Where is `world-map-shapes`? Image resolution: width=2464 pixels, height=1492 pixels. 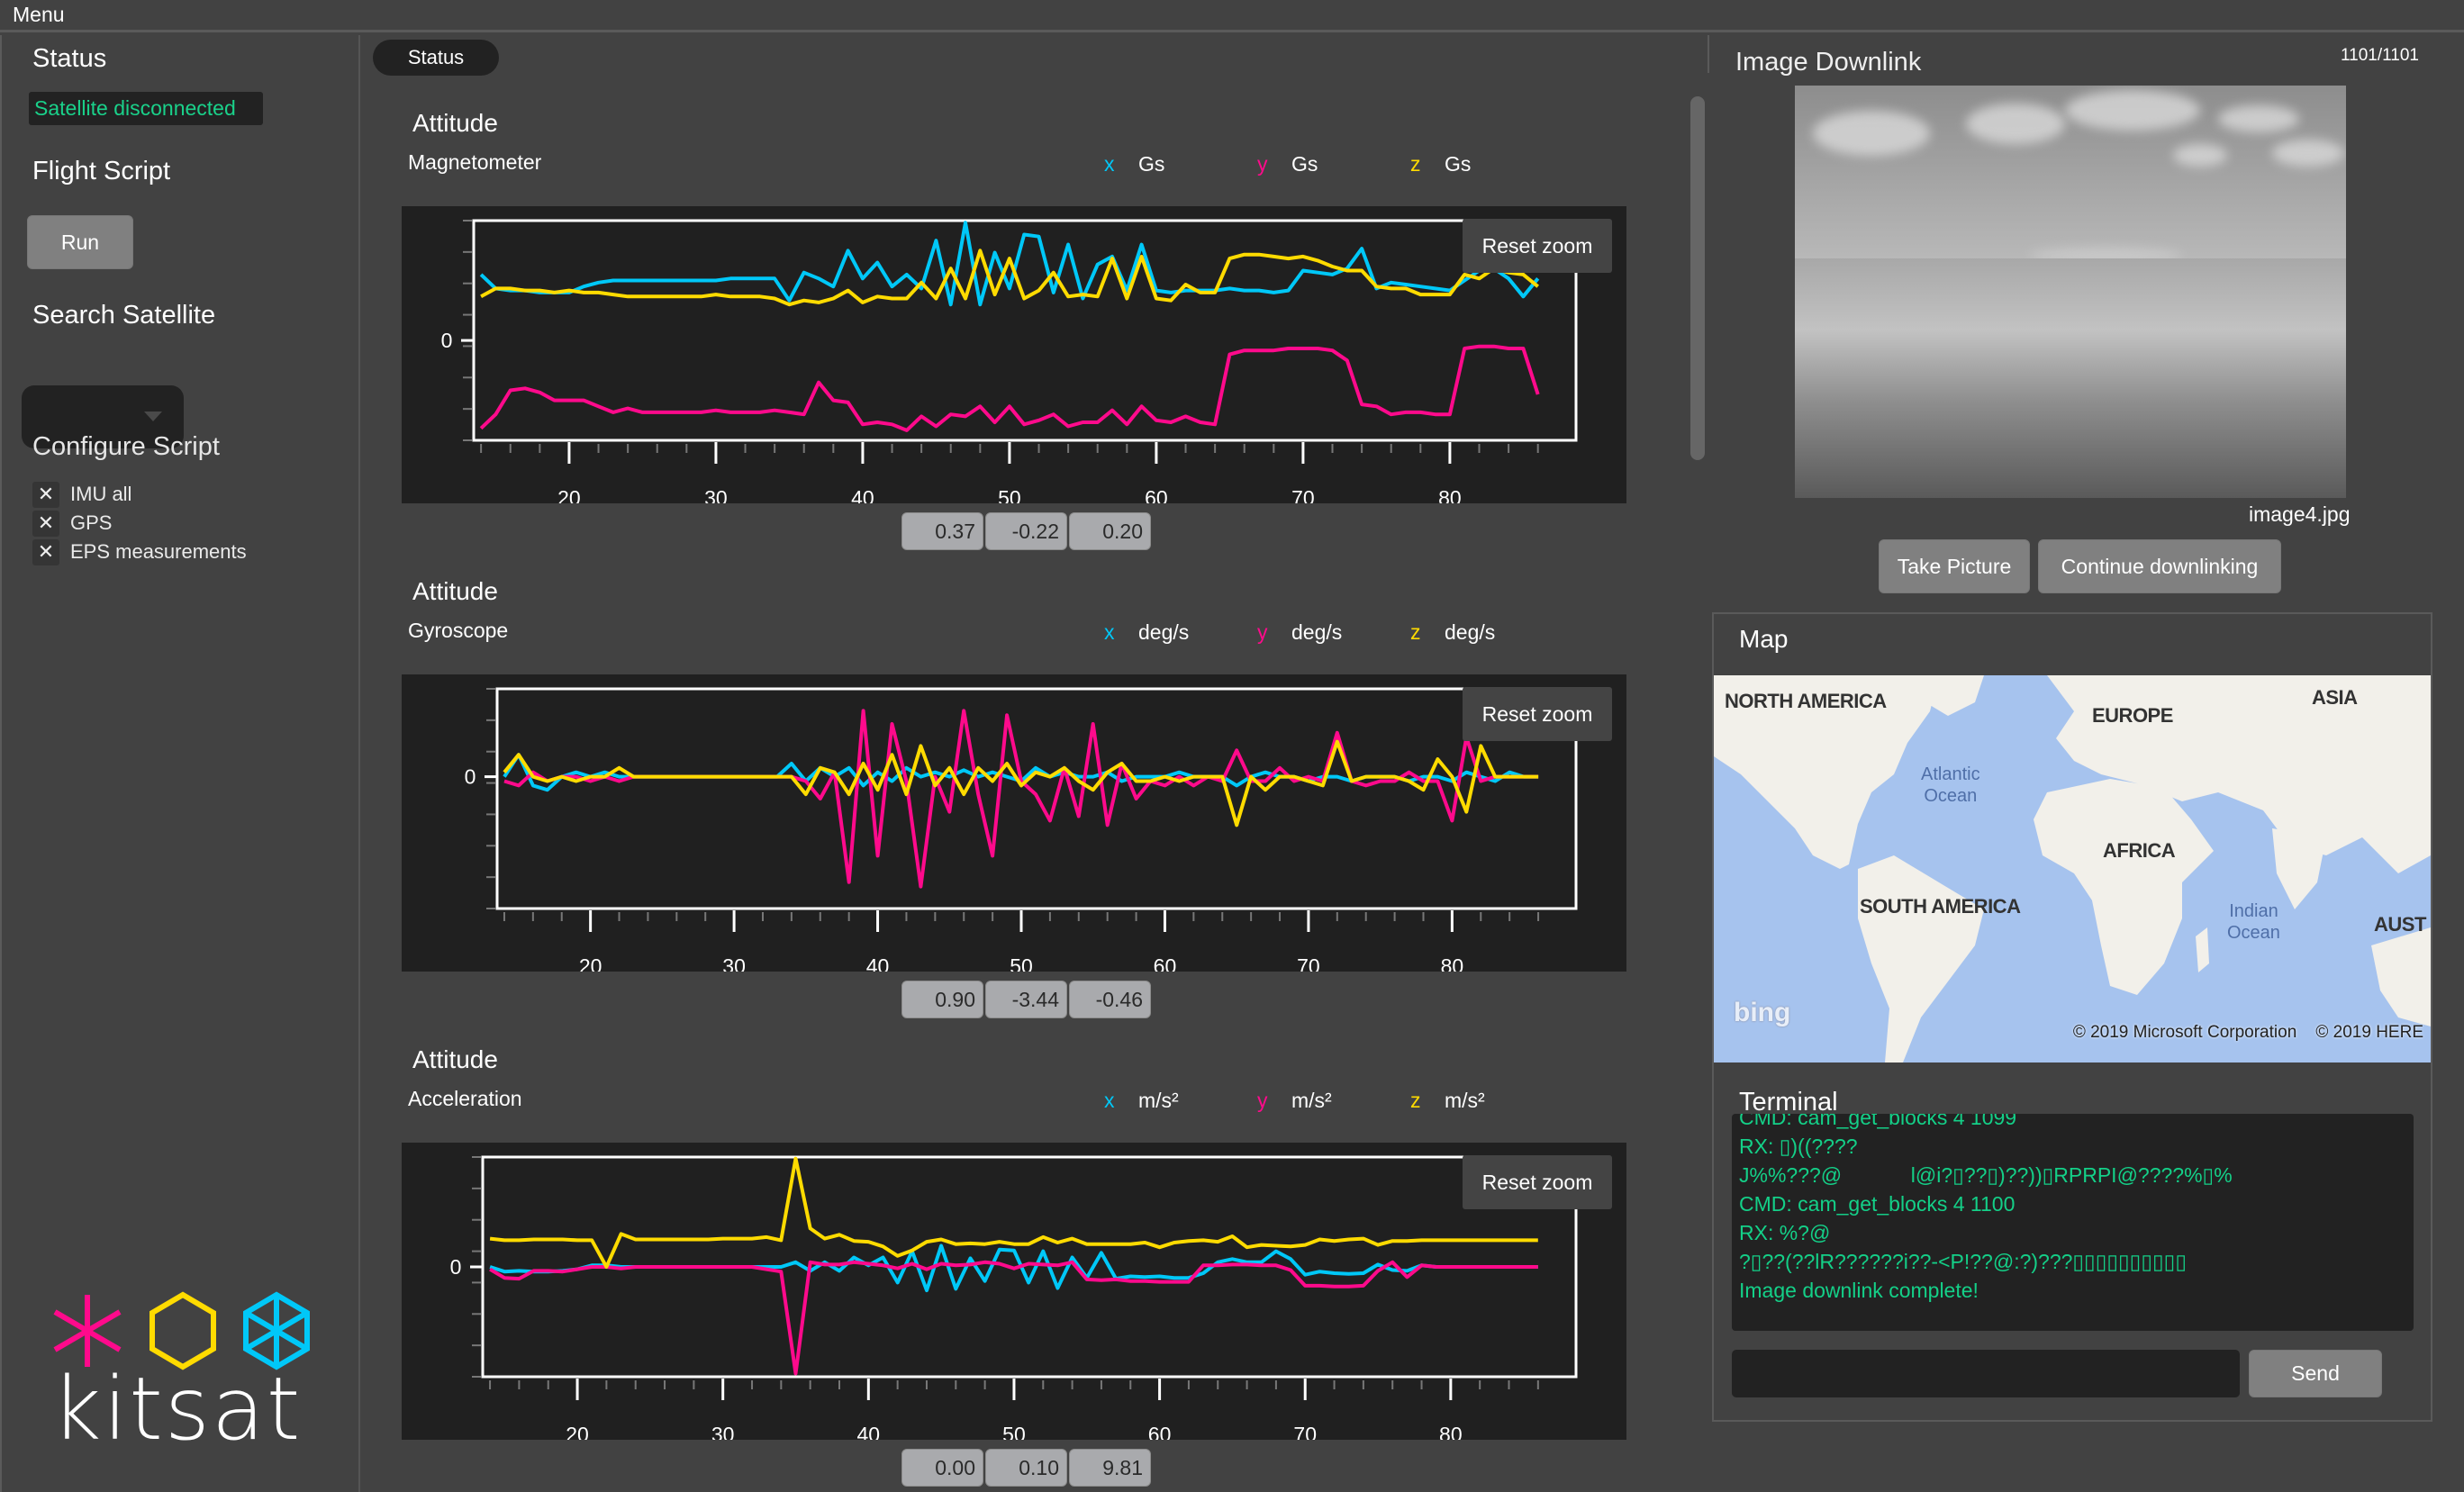
world-map-shapes is located at coordinates (2072, 868).